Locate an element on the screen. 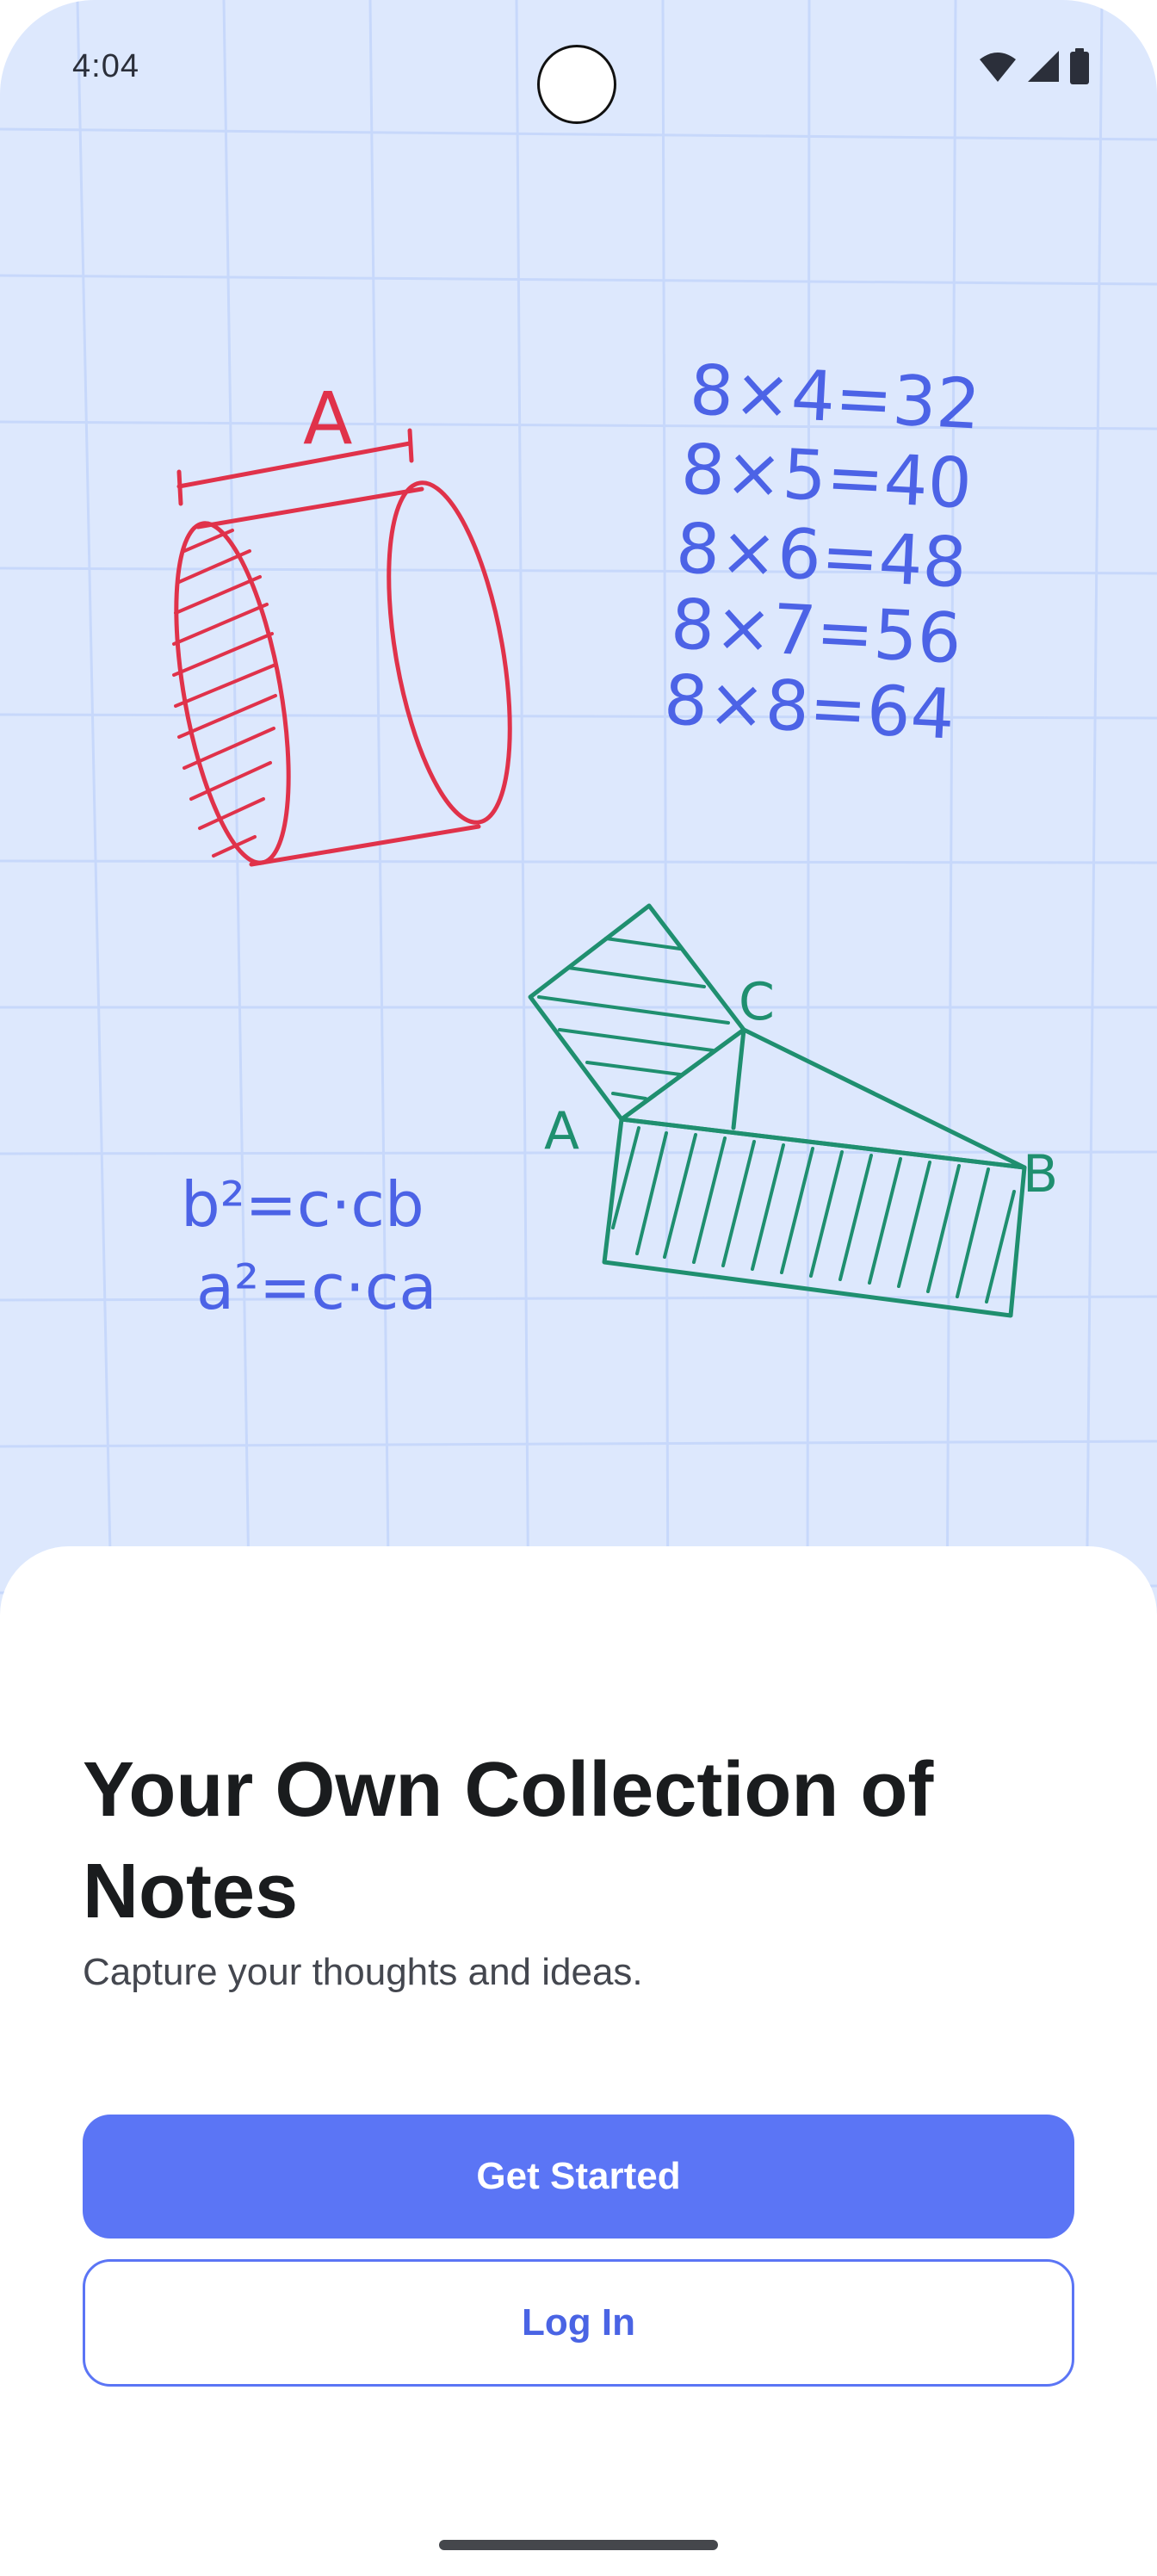  page-subtitle: Capture your thoughts and ideas. is located at coordinates (363, 1972).